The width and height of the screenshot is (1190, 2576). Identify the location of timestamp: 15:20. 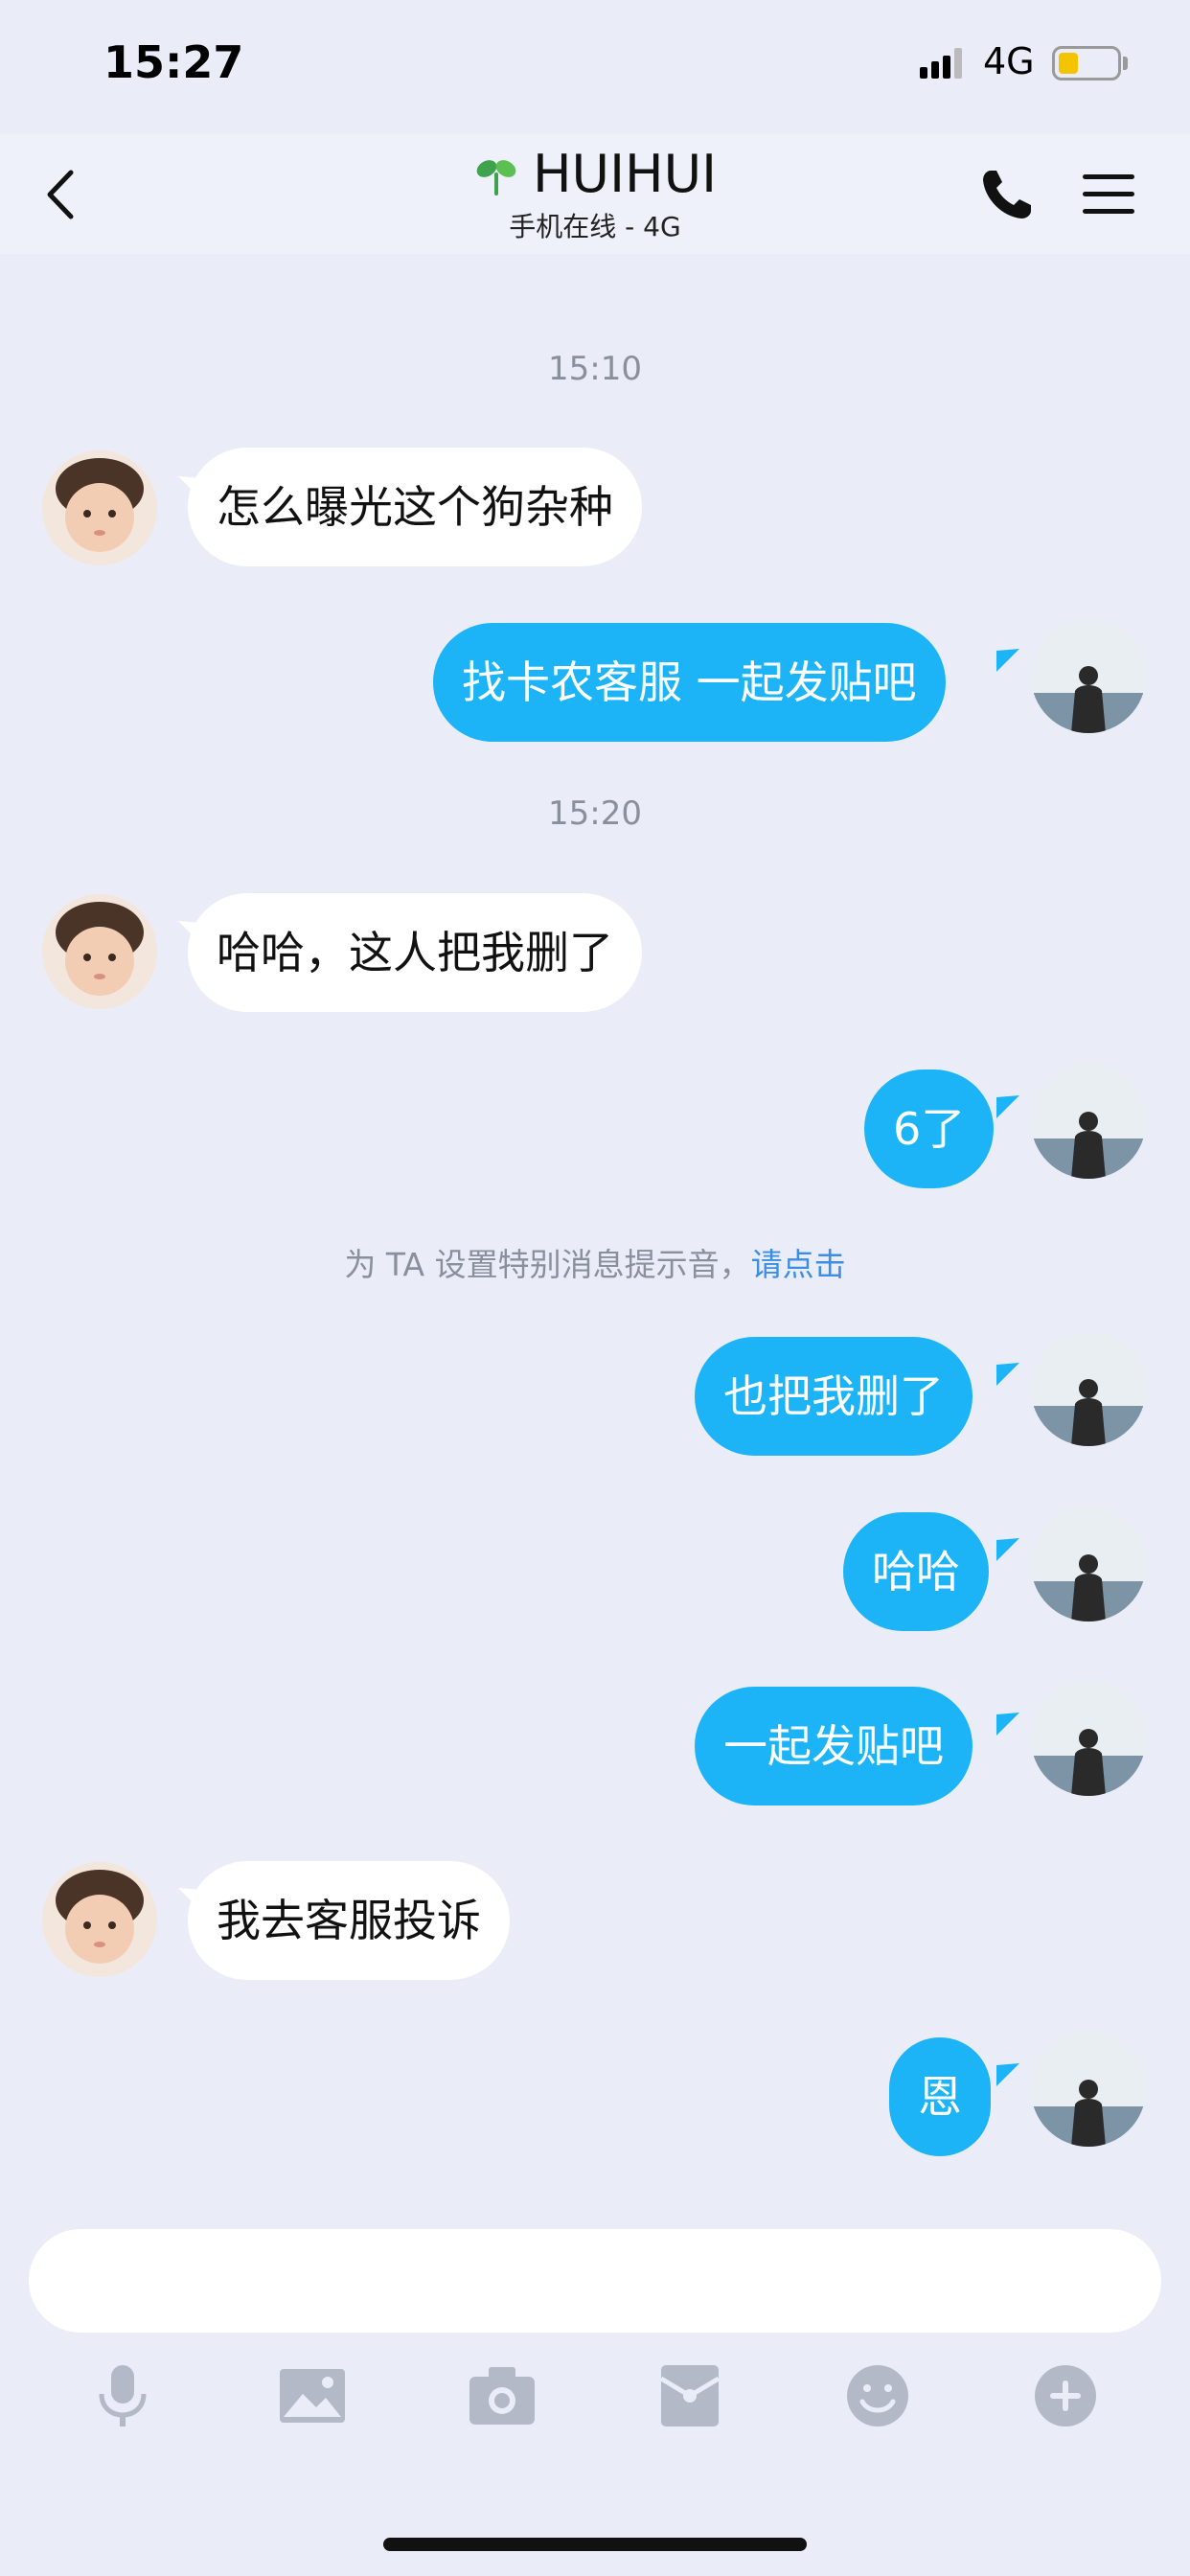
(595, 813).